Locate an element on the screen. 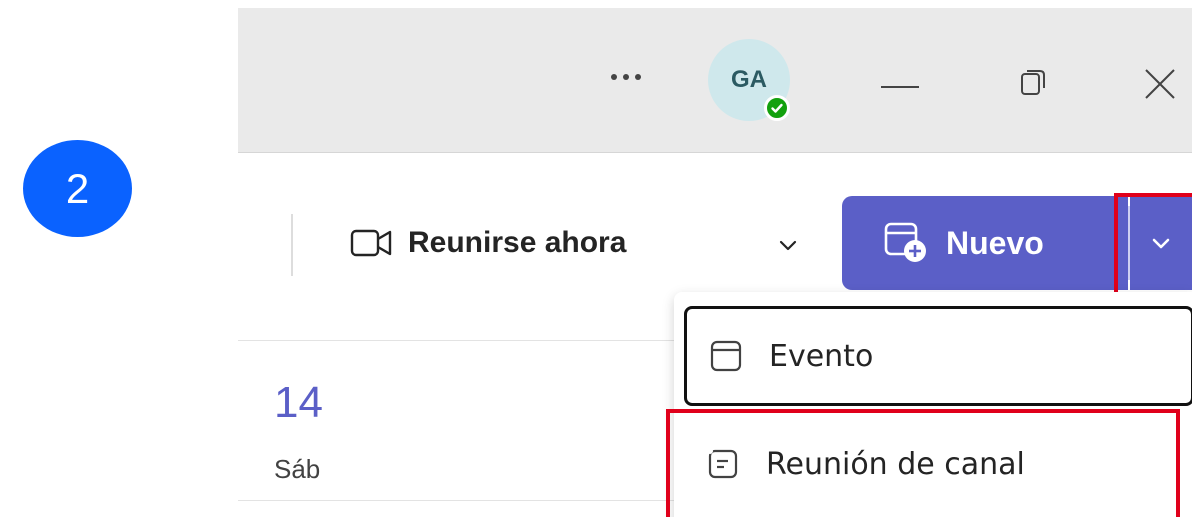 This screenshot has width=1192, height=517. meet-now-button: Reunirse ahora is located at coordinates (488, 243).